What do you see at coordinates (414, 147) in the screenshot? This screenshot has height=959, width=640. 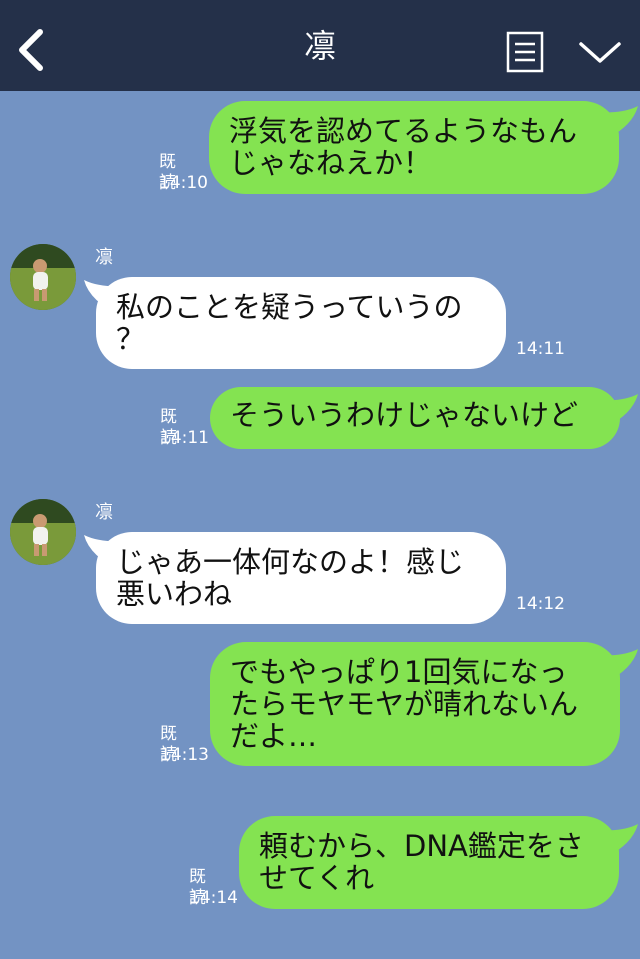 I see `message-bubble: 浮気を認めてるようなもん じゃなねえか！` at bounding box center [414, 147].